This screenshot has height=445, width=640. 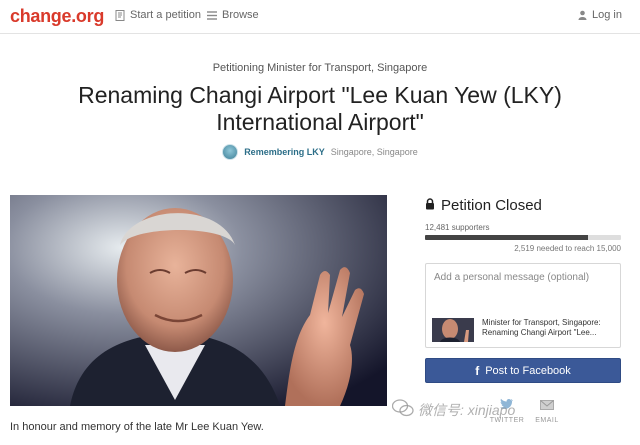 What do you see at coordinates (547, 405) in the screenshot?
I see `envelope-icon` at bounding box center [547, 405].